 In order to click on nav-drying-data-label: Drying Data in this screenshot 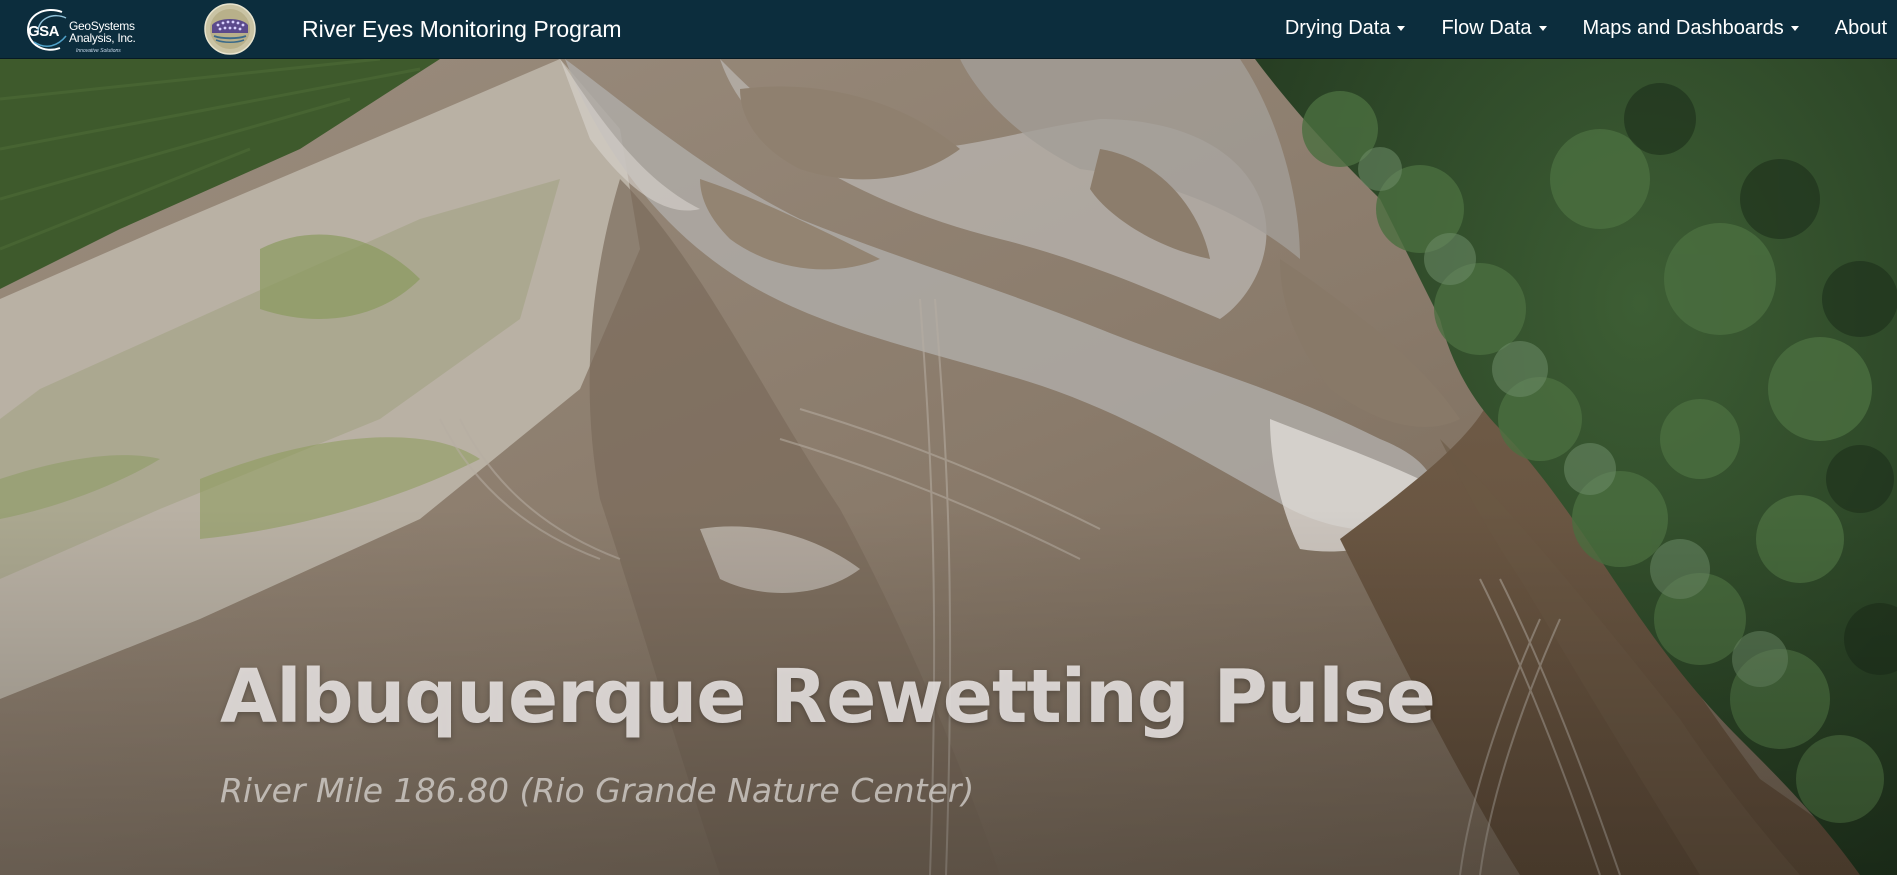, I will do `click(1337, 27)`.